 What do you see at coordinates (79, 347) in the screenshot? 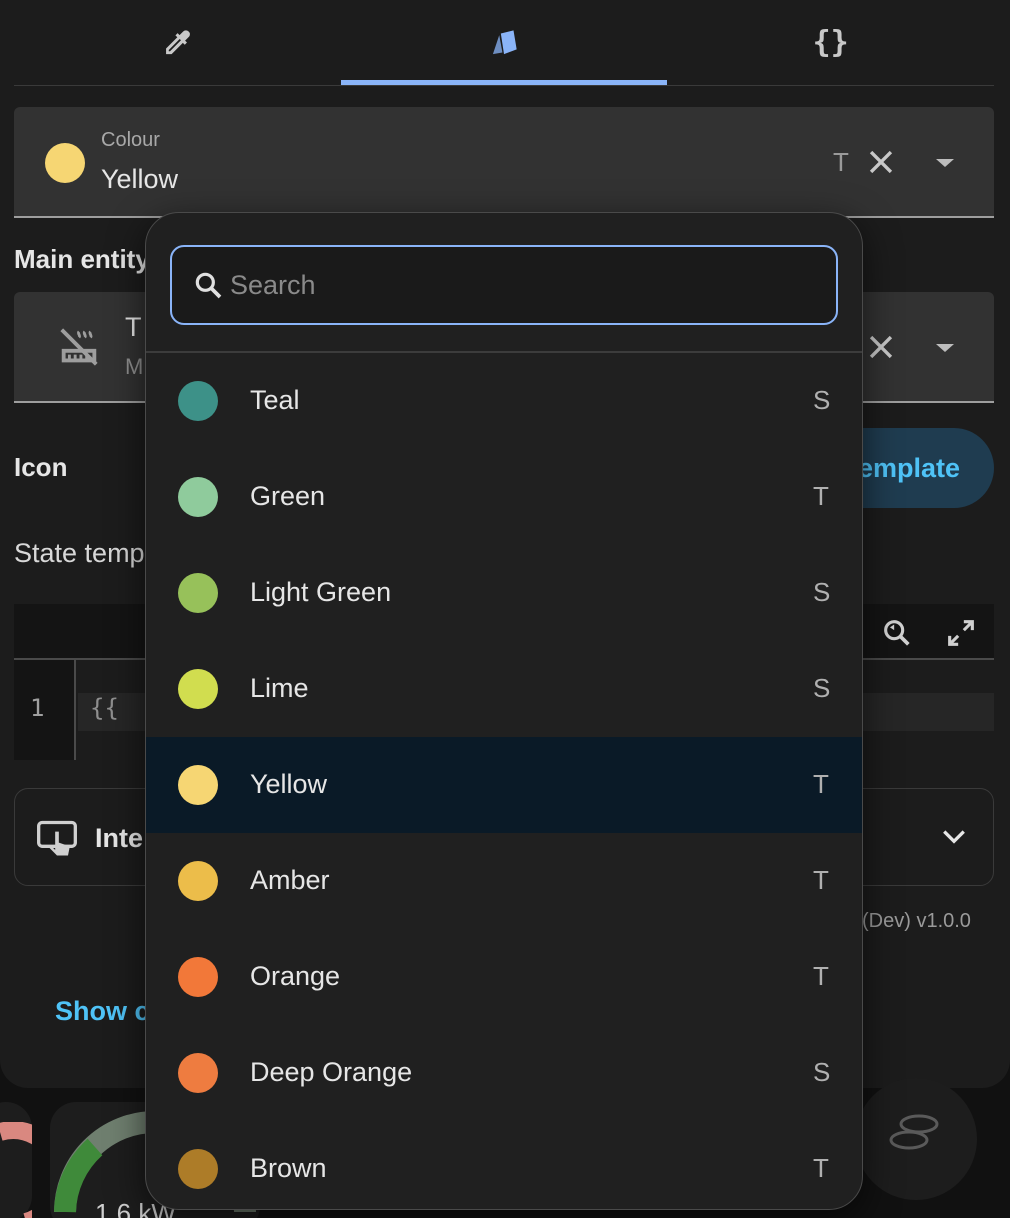
I see `fan-off-icon` at bounding box center [79, 347].